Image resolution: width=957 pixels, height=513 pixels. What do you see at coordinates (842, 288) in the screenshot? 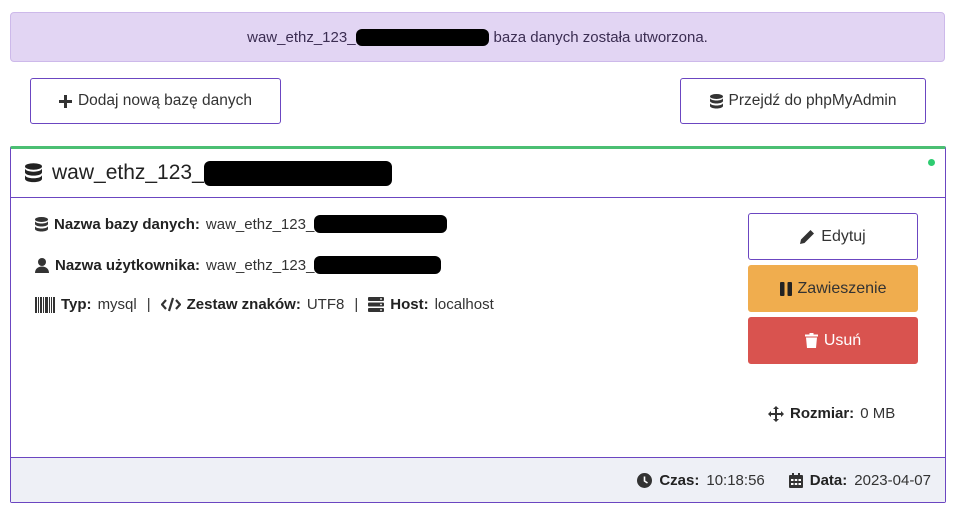
I see `suspend-label: Zawieszenie` at bounding box center [842, 288].